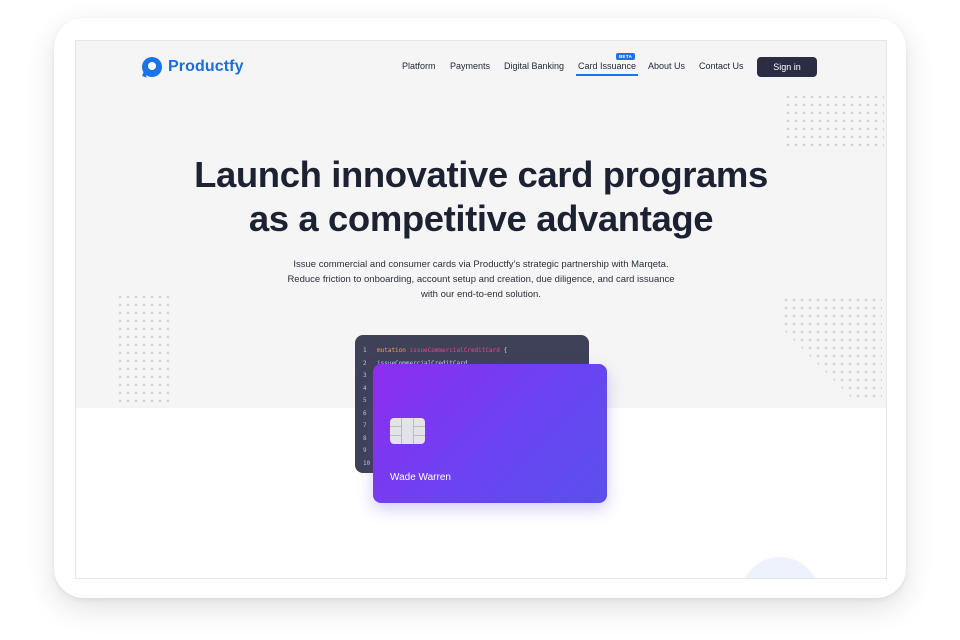  I want to click on logo-text: Productfy, so click(206, 66).